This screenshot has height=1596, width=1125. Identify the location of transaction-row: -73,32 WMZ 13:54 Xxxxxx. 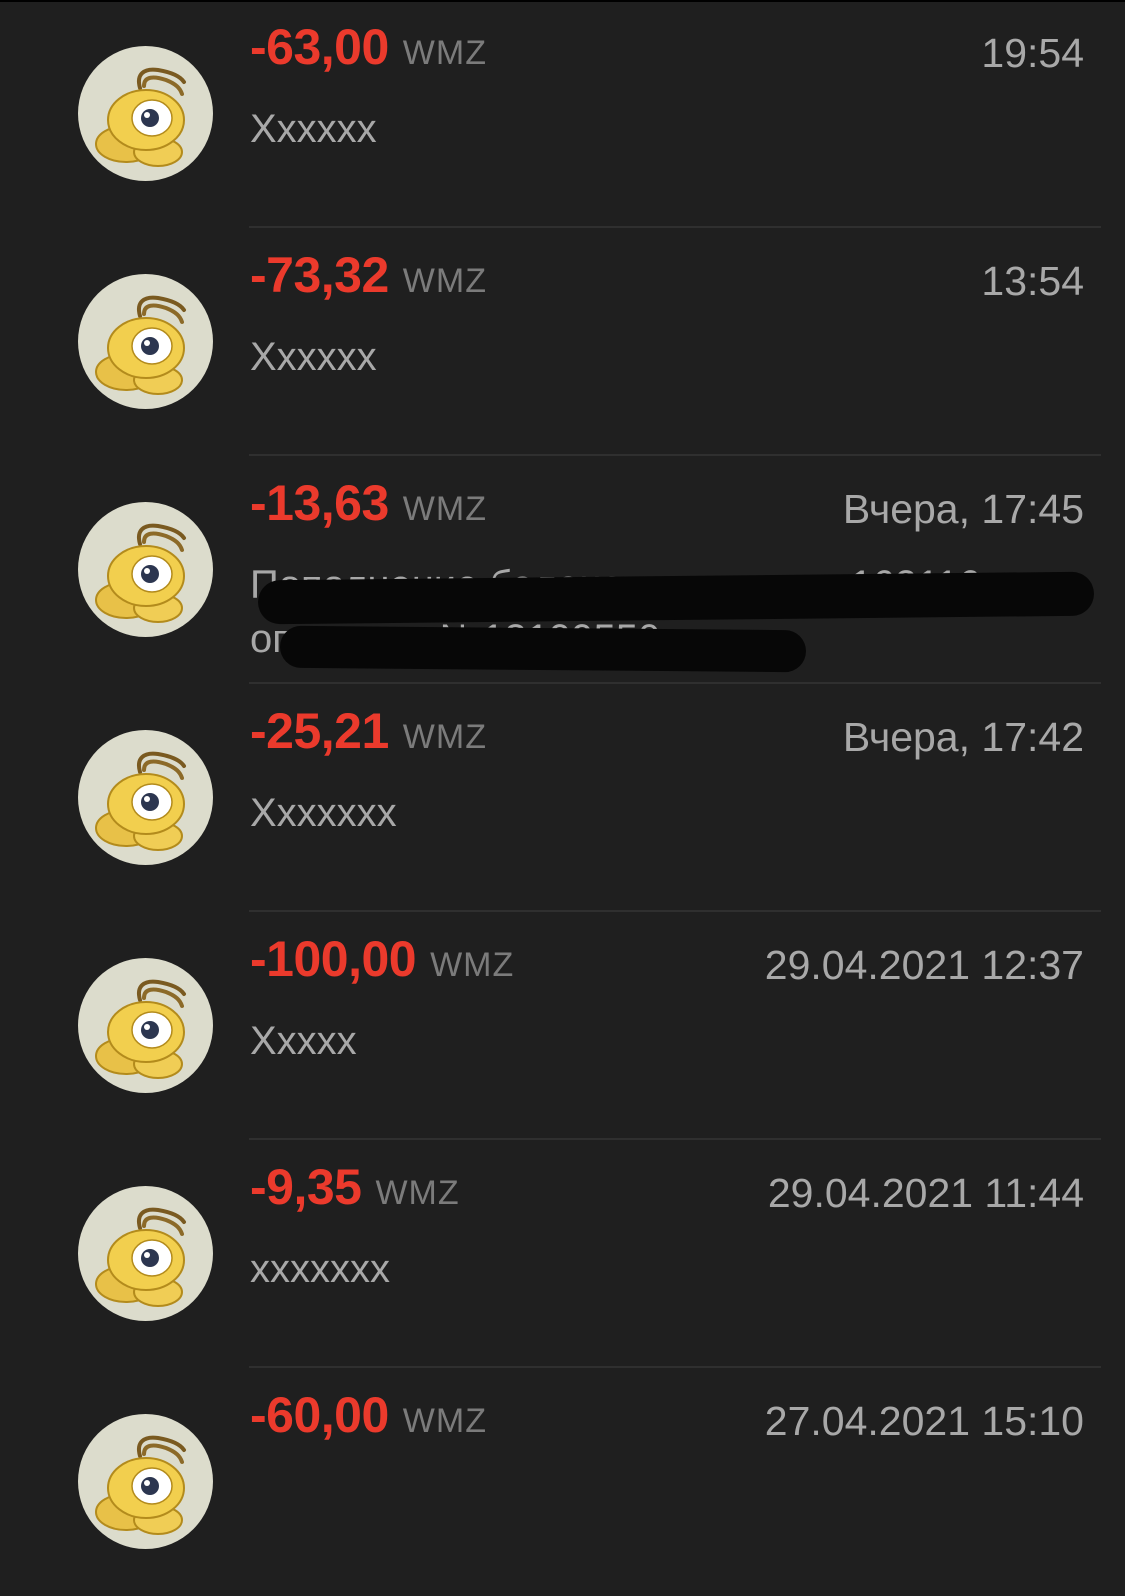
(562, 342).